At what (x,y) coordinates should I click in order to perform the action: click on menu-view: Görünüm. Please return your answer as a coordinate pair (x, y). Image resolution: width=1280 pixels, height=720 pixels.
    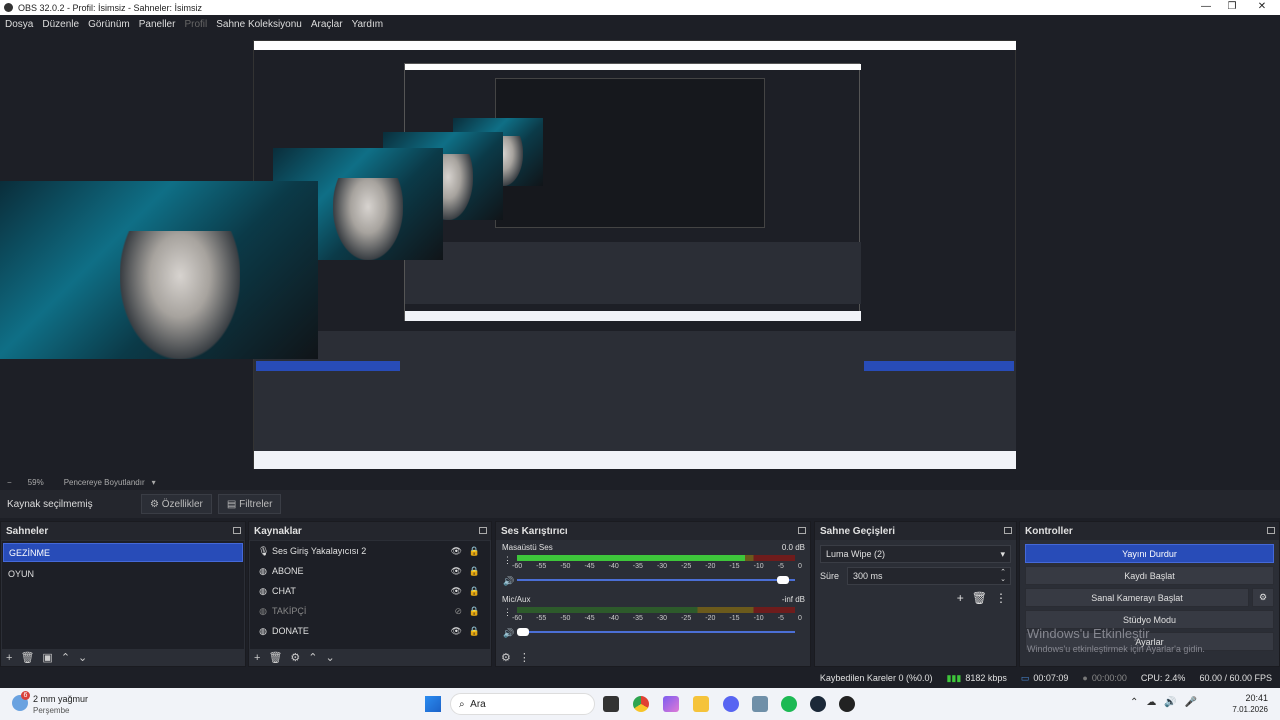
    Looking at the image, I should click on (108, 24).